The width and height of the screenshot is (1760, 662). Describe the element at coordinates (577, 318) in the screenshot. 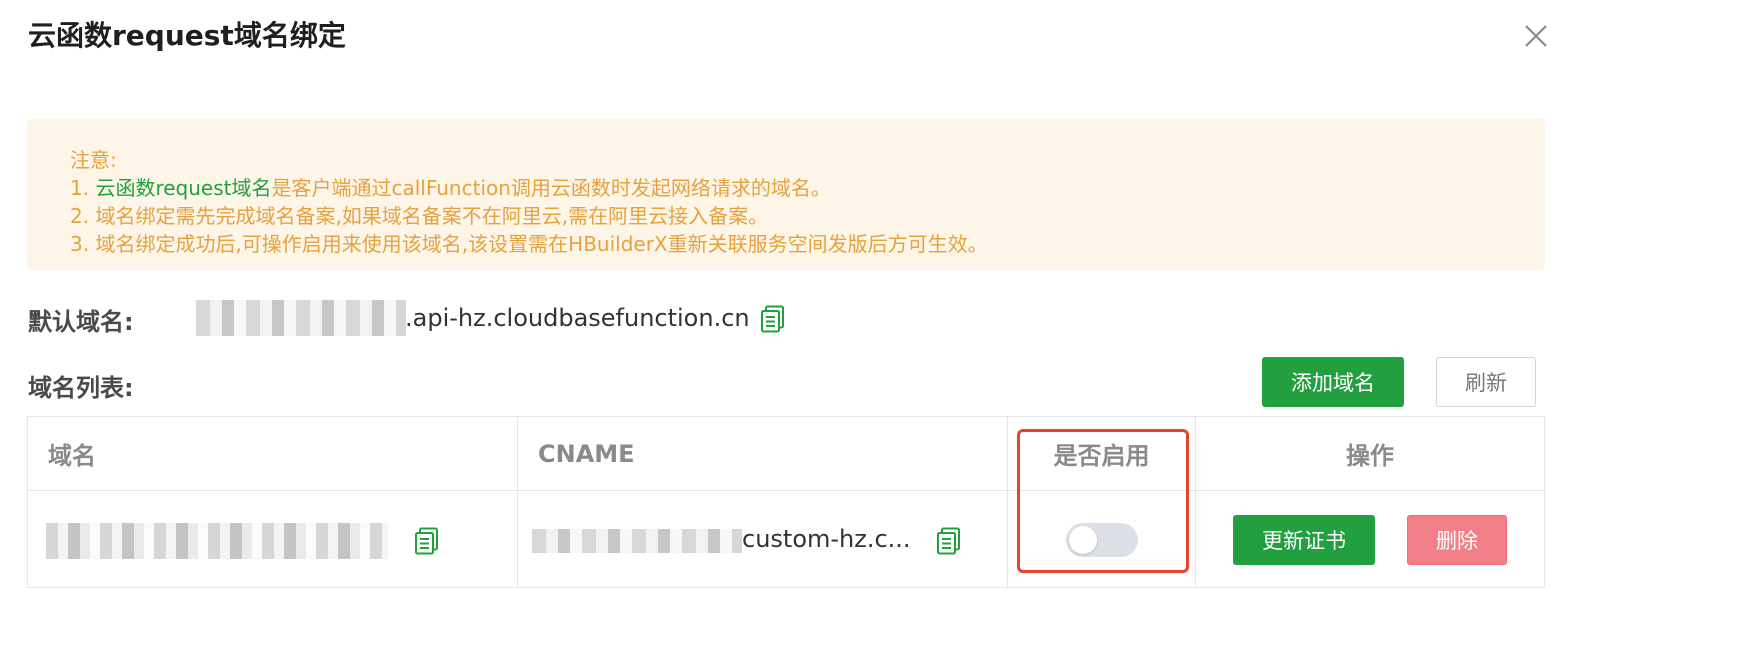

I see `default-domain-value: .api-hz.cloudbasefunction.cn` at that location.